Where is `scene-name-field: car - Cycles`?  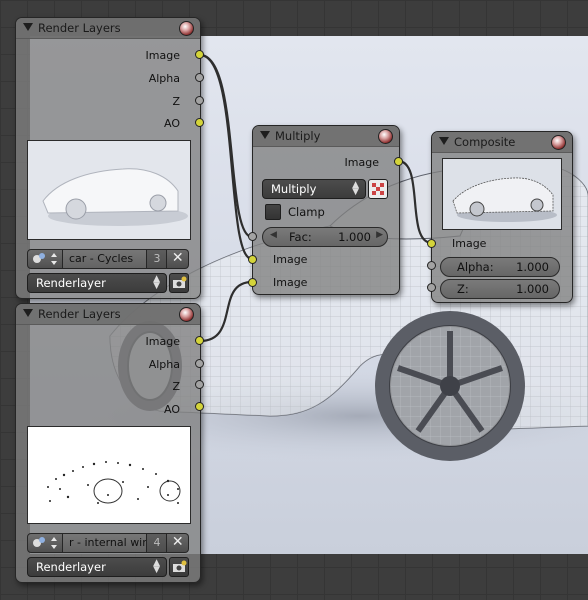
scene-name-field: car - Cycles is located at coordinates (105, 259).